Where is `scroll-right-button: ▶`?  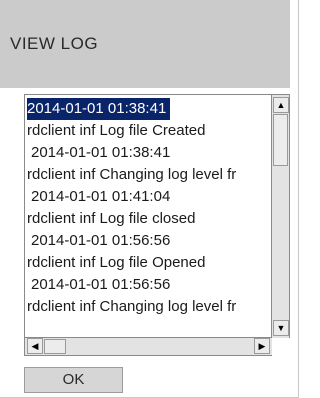 scroll-right-button: ▶ is located at coordinates (262, 346).